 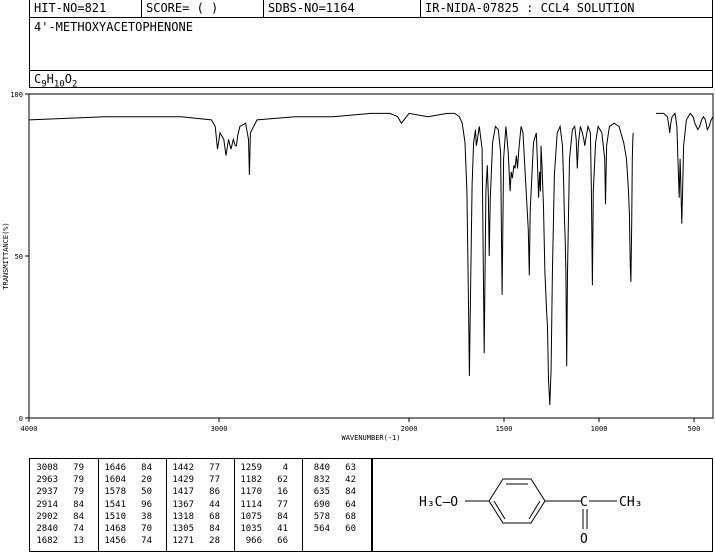 I want to click on peak-row: 1170 16, so click(x=262, y=492).